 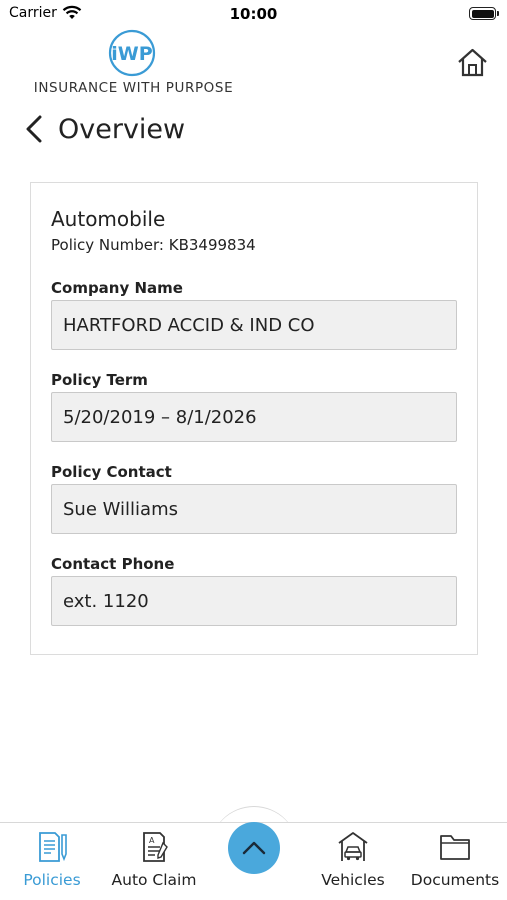 I want to click on status-time: 10:00, so click(x=253, y=14).